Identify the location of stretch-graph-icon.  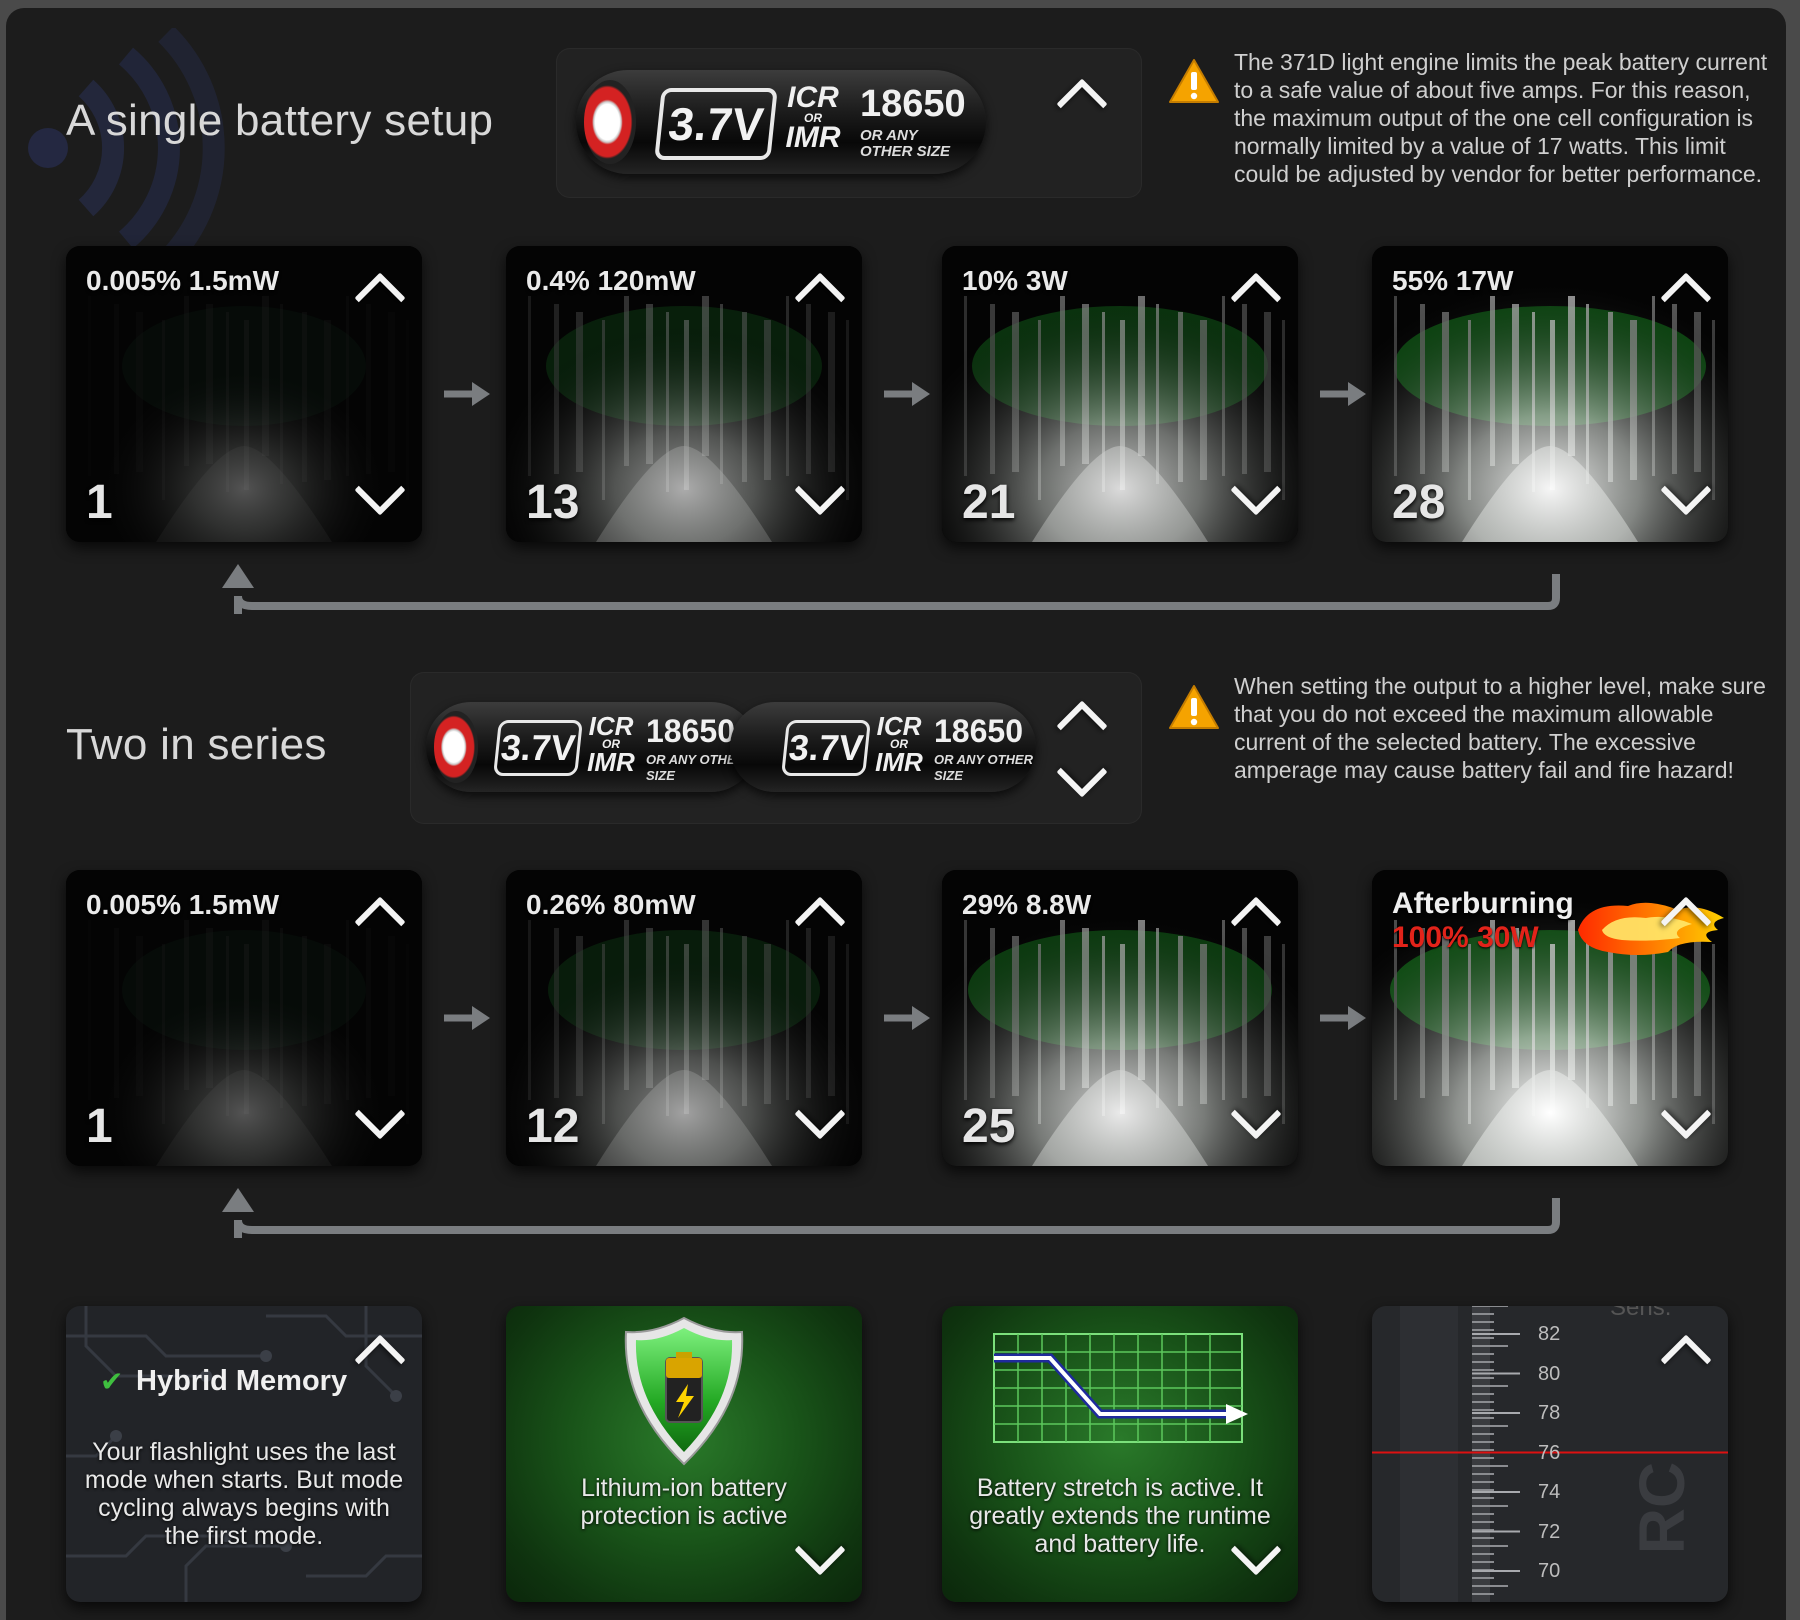
(1120, 1388).